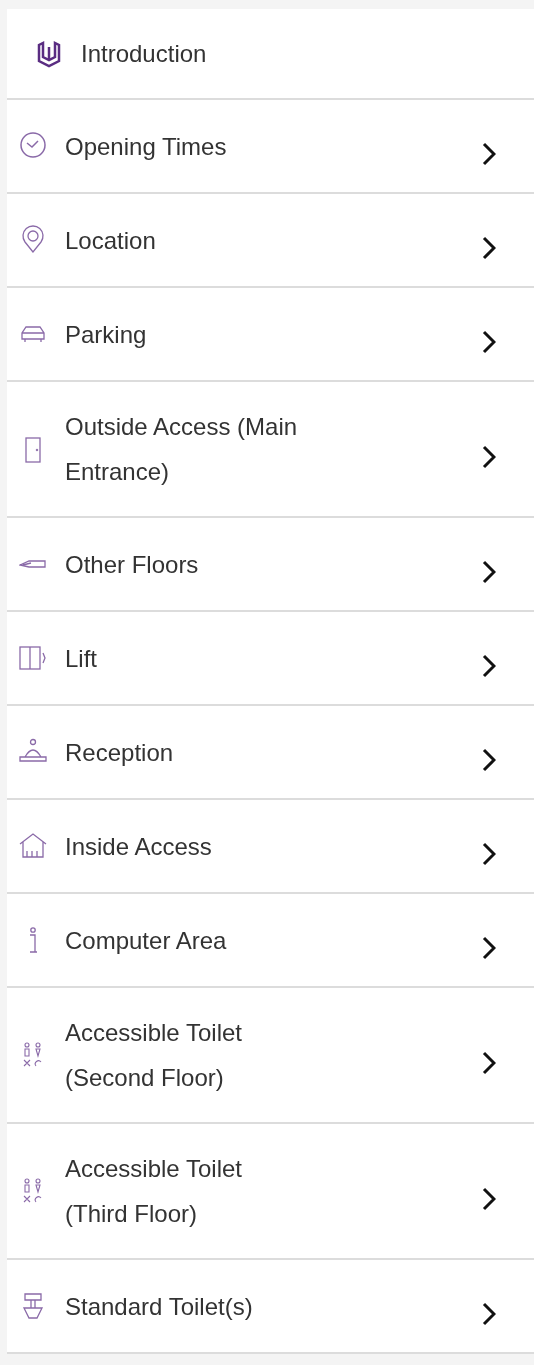 The image size is (534, 1365). Describe the element at coordinates (270, 659) in the screenshot. I see `menu-item: Lift` at that location.